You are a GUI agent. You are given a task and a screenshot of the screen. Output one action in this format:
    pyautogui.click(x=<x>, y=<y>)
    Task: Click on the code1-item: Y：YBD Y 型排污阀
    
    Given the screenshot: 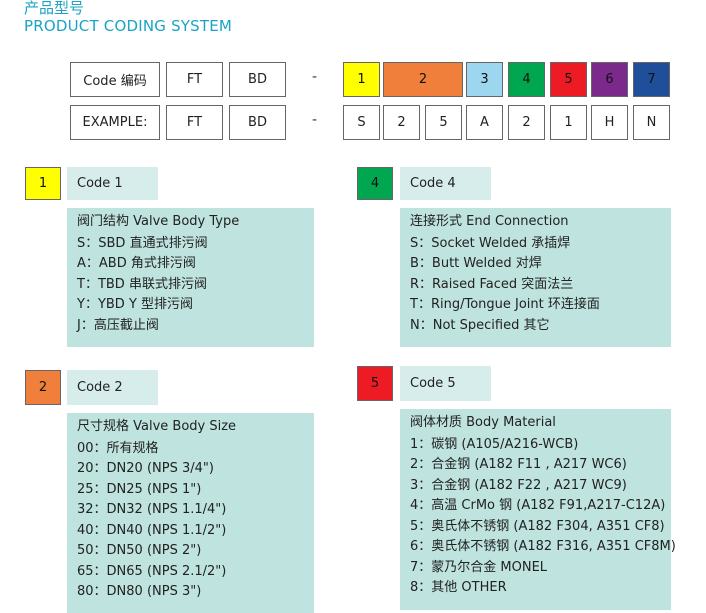 What is the action you would take?
    pyautogui.click(x=135, y=304)
    